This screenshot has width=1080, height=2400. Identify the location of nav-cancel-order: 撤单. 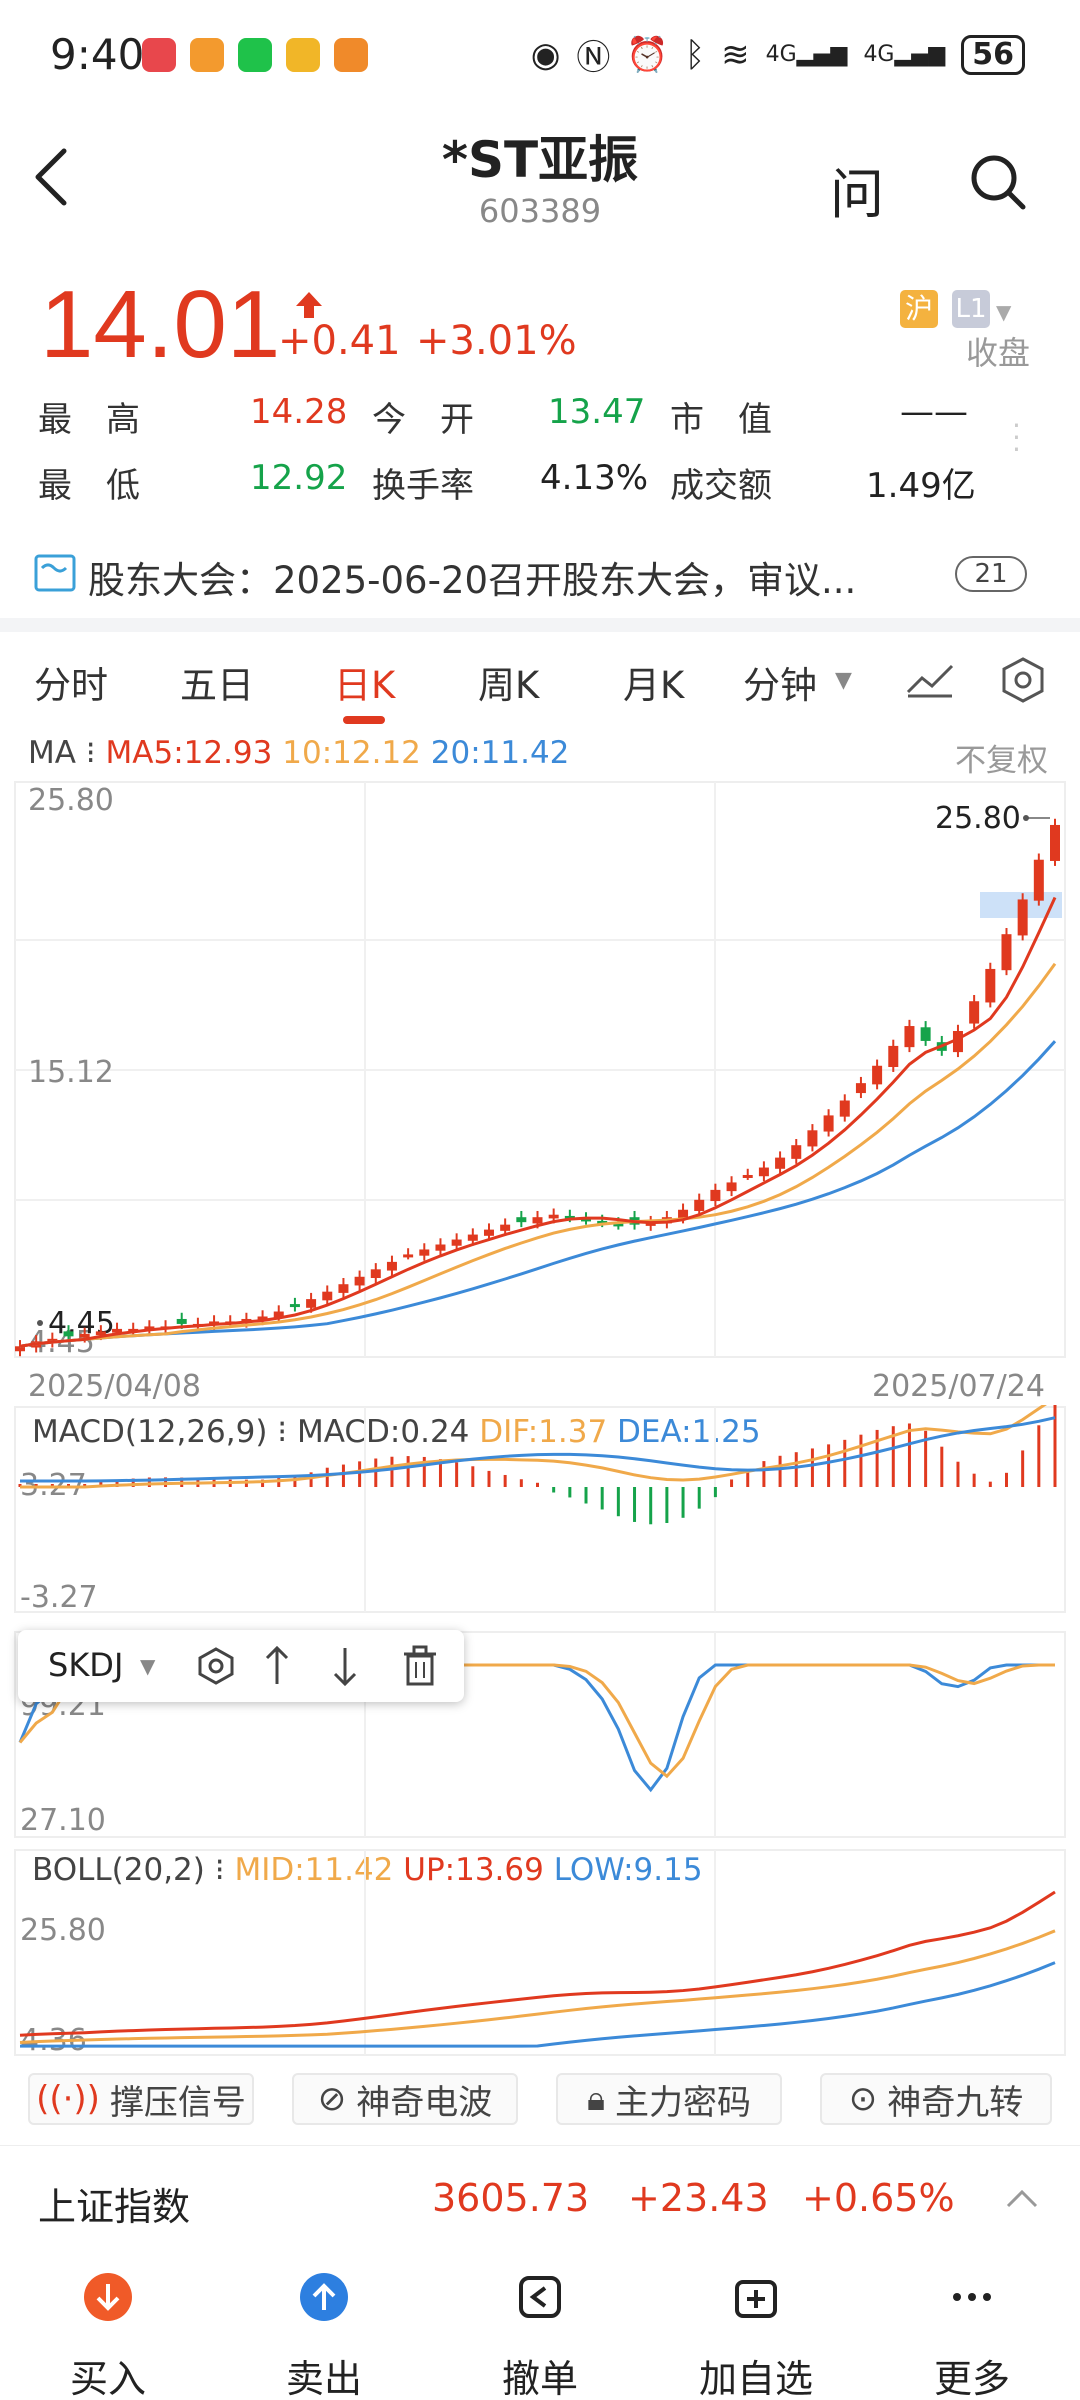
(540, 2326).